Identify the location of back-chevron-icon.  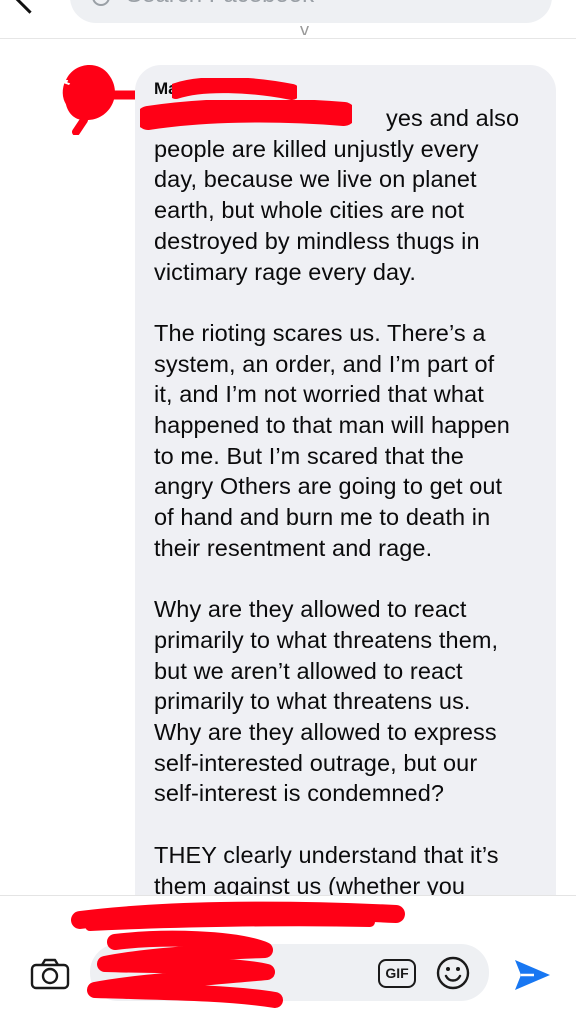
(29, 7).